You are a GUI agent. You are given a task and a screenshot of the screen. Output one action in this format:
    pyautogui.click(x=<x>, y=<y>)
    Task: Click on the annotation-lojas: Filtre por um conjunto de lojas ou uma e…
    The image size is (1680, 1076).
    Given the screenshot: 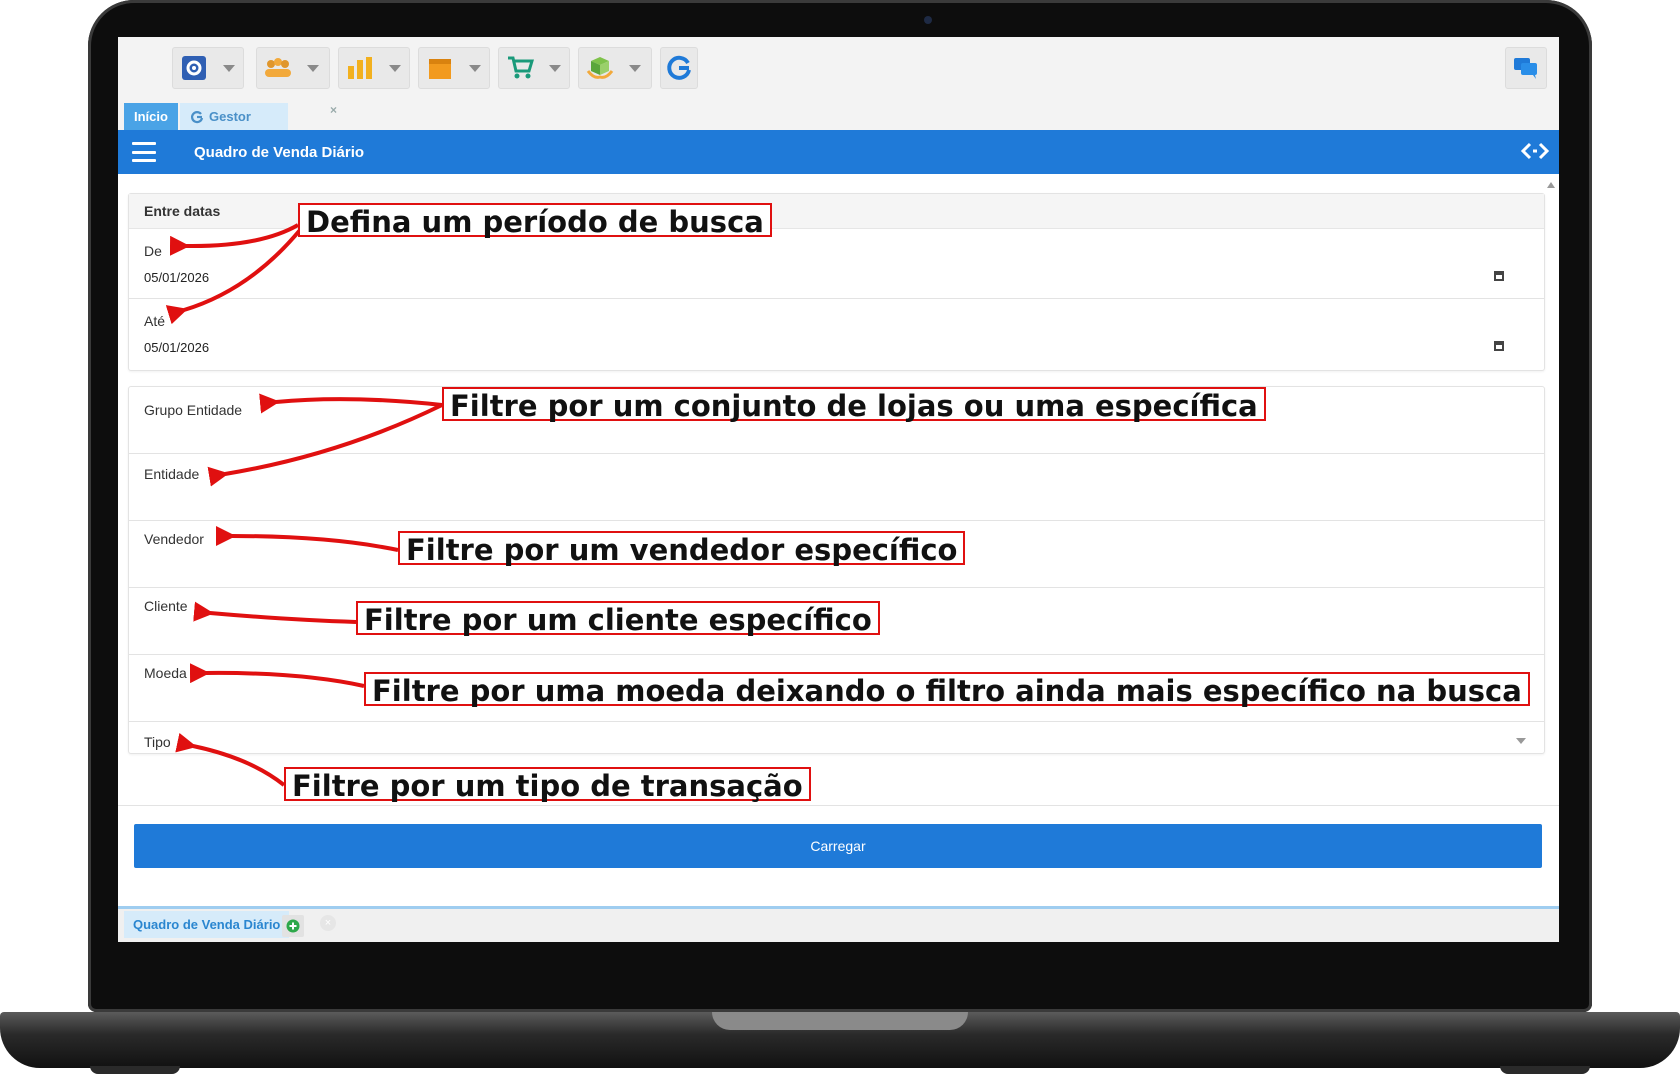 What is the action you would take?
    pyautogui.click(x=854, y=405)
    